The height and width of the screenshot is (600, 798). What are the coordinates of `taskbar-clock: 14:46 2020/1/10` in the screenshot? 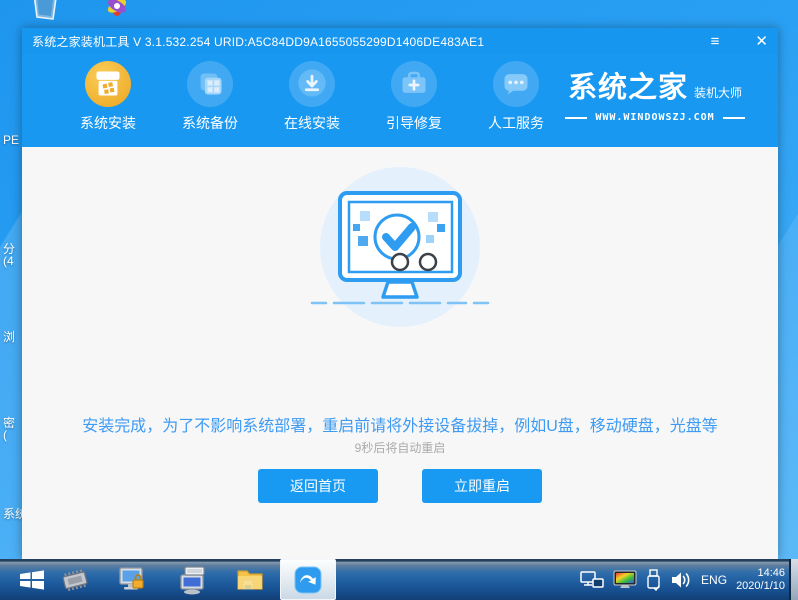 It's located at (760, 580).